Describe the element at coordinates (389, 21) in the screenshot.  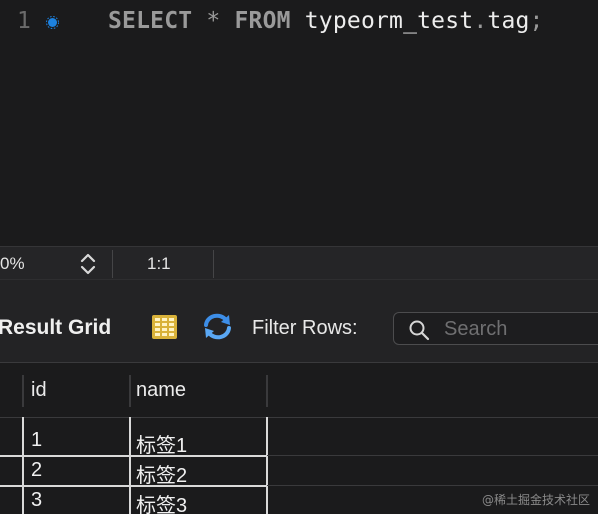
I see `schema-name: typeorm_test` at that location.